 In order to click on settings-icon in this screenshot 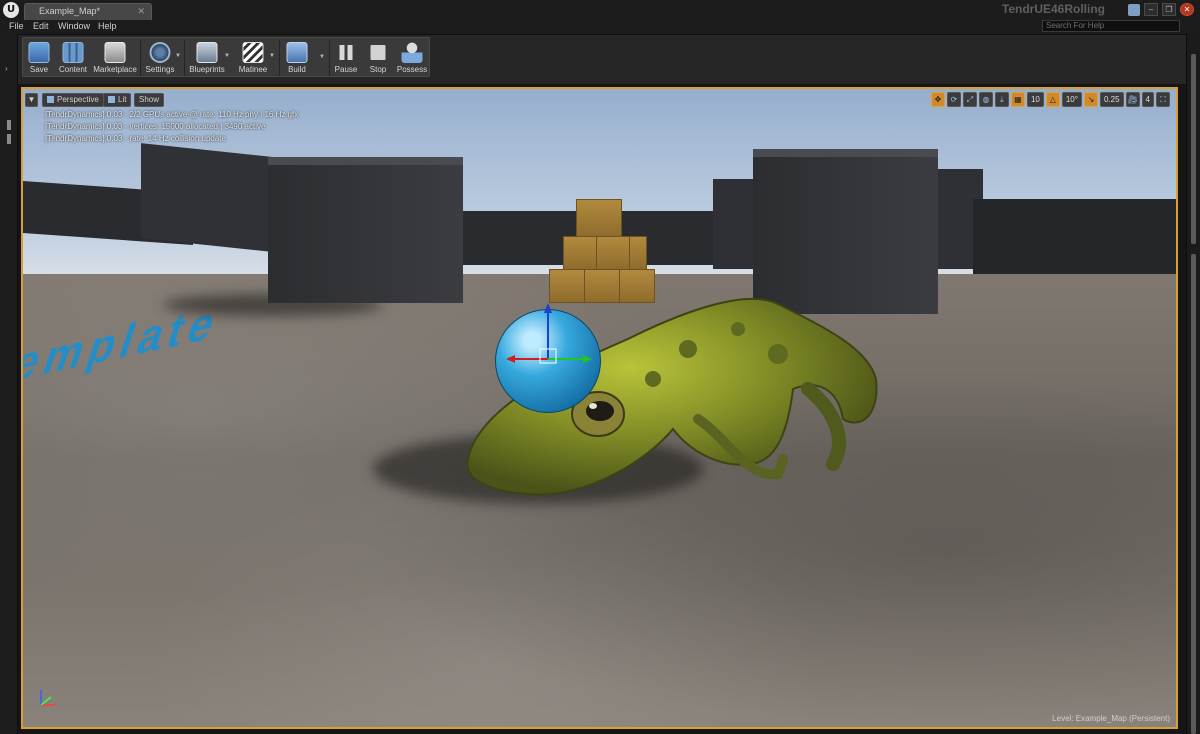, I will do `click(160, 52)`.